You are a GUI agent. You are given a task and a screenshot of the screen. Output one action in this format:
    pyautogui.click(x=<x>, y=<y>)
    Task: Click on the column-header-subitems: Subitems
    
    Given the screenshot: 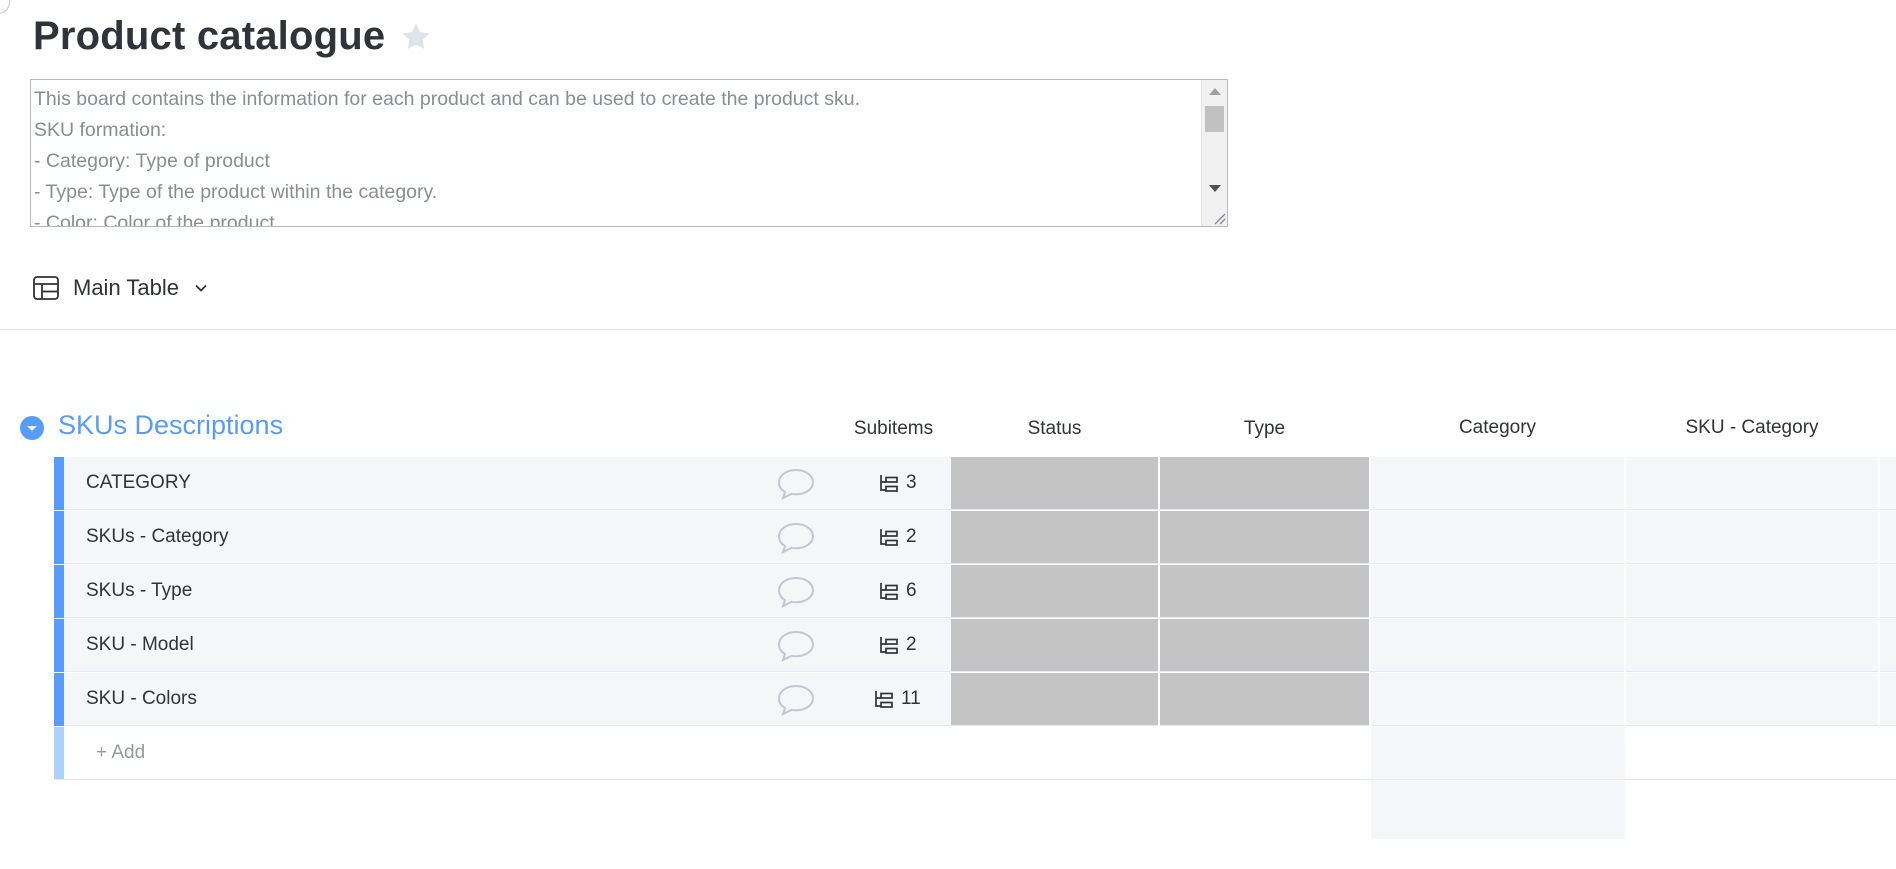 What is the action you would take?
    pyautogui.click(x=893, y=429)
    